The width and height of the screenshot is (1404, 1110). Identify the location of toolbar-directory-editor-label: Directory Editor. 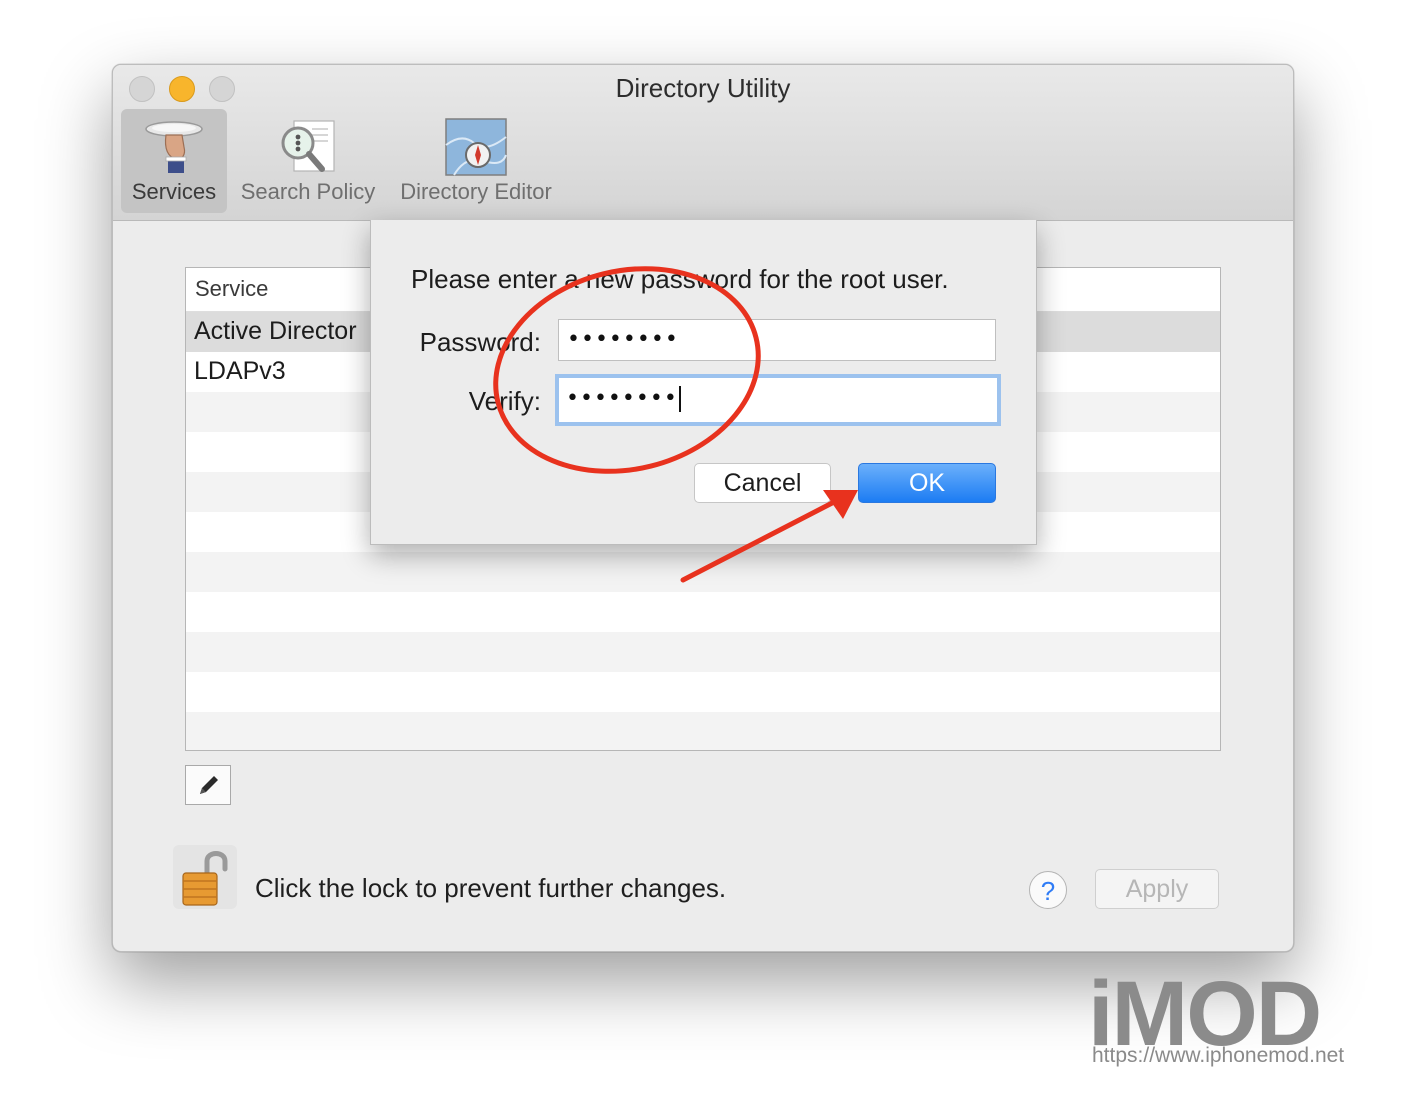
(476, 191).